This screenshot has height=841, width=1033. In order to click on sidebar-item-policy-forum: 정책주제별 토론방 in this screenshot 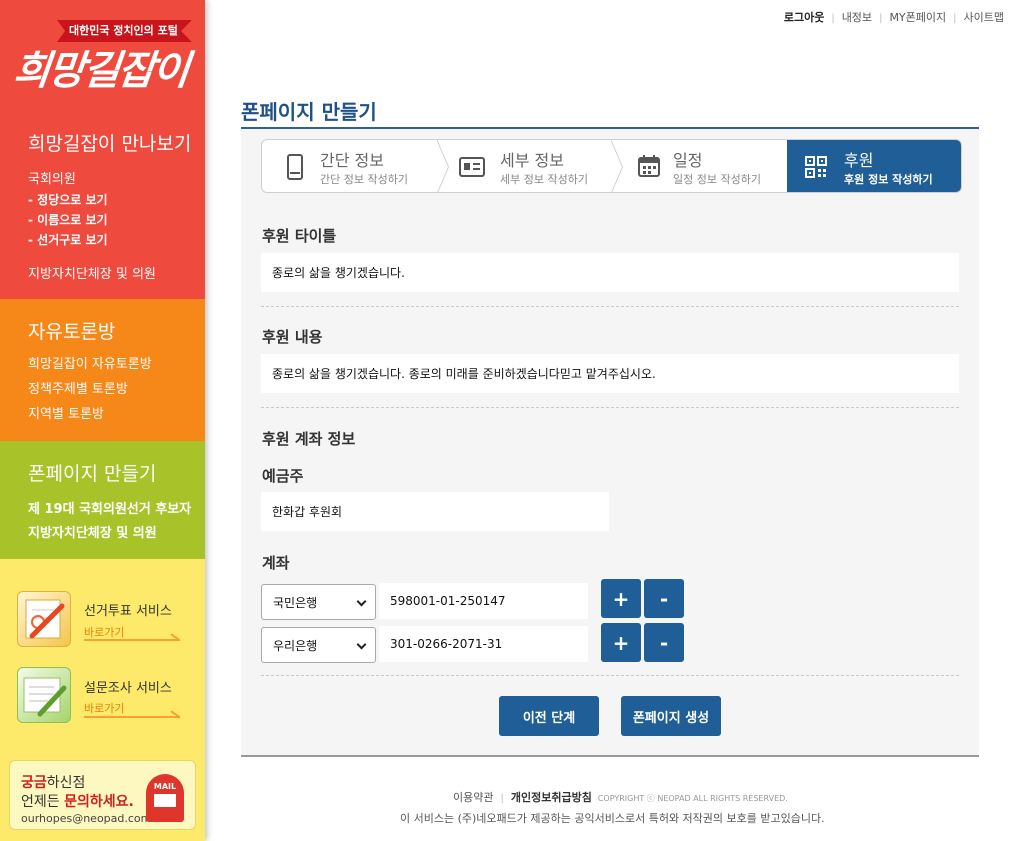, I will do `click(78, 387)`.